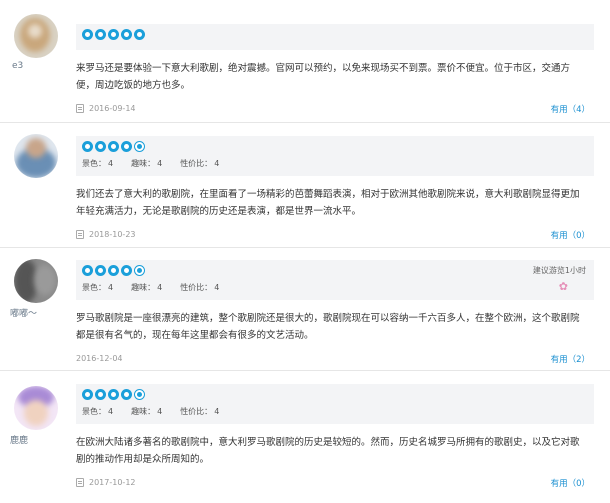  Describe the element at coordinates (36, 439) in the screenshot. I see `reviewer-name: 鹿鹿` at that location.